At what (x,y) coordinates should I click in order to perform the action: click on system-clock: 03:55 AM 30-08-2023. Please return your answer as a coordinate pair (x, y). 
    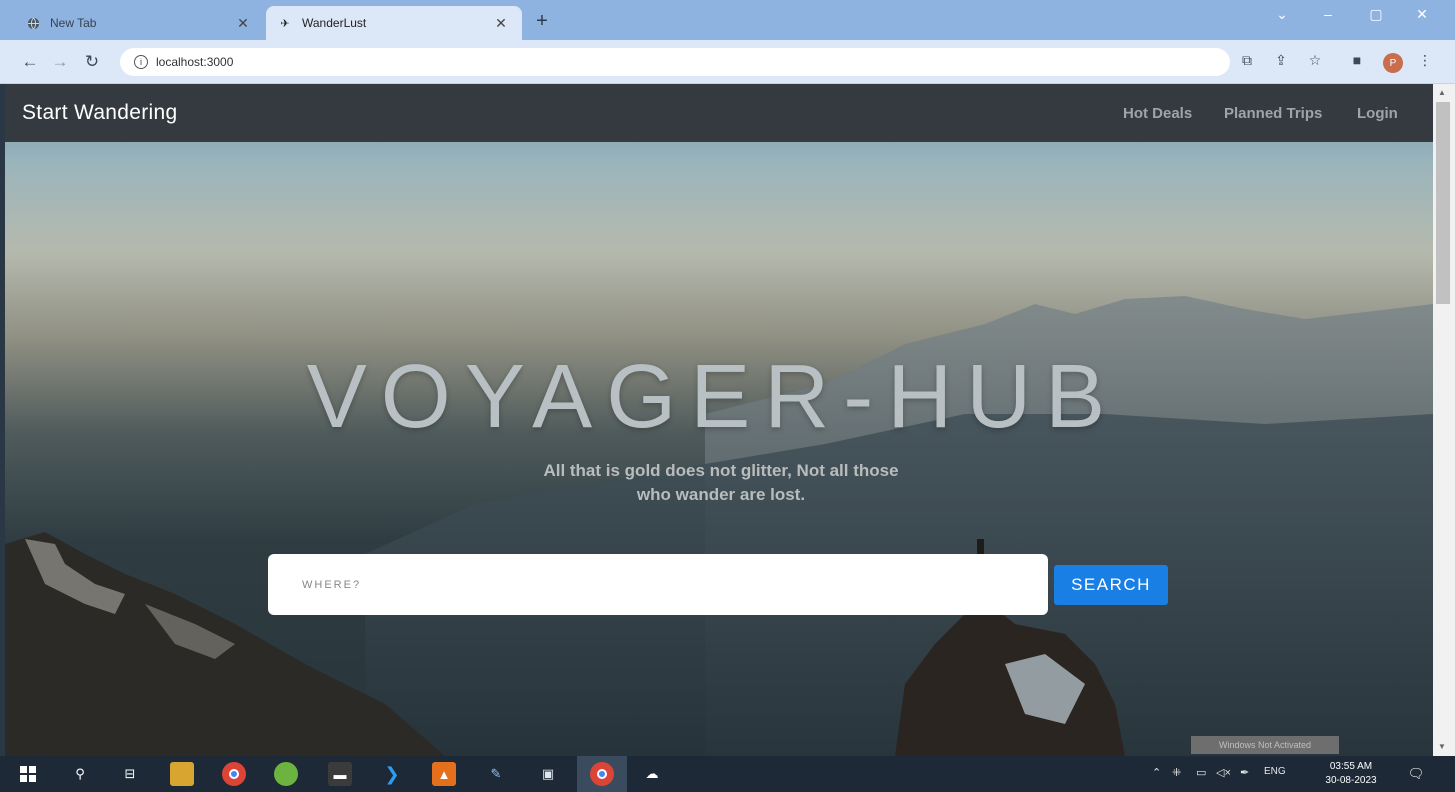
    Looking at the image, I should click on (1351, 774).